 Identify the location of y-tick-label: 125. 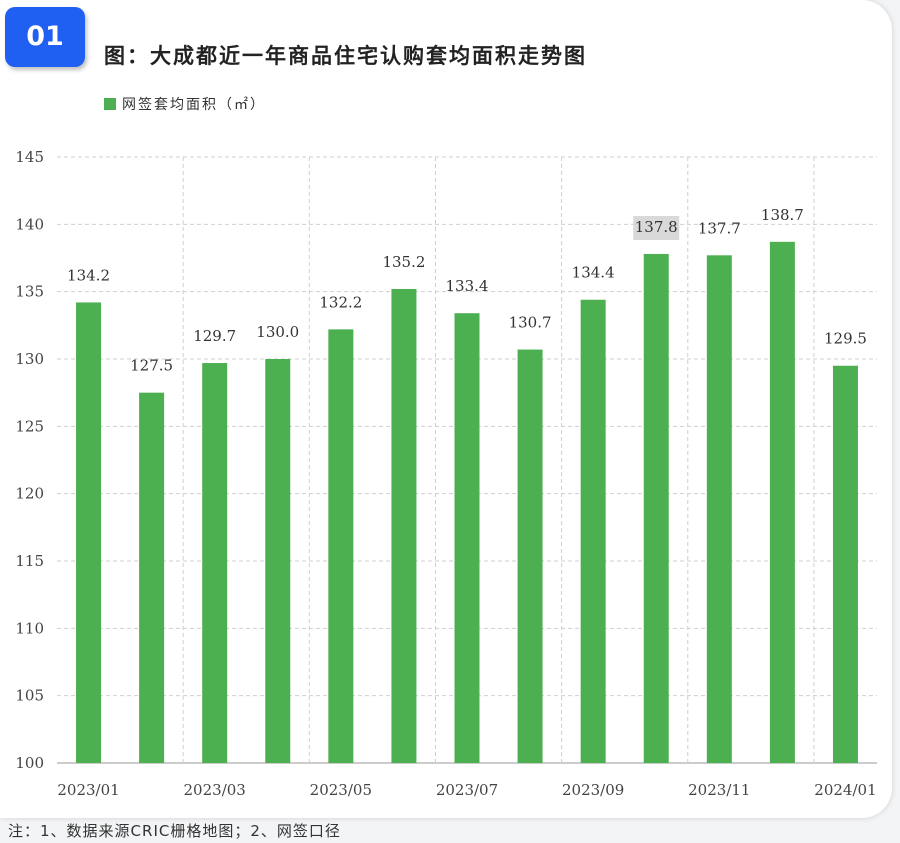
(29, 426).